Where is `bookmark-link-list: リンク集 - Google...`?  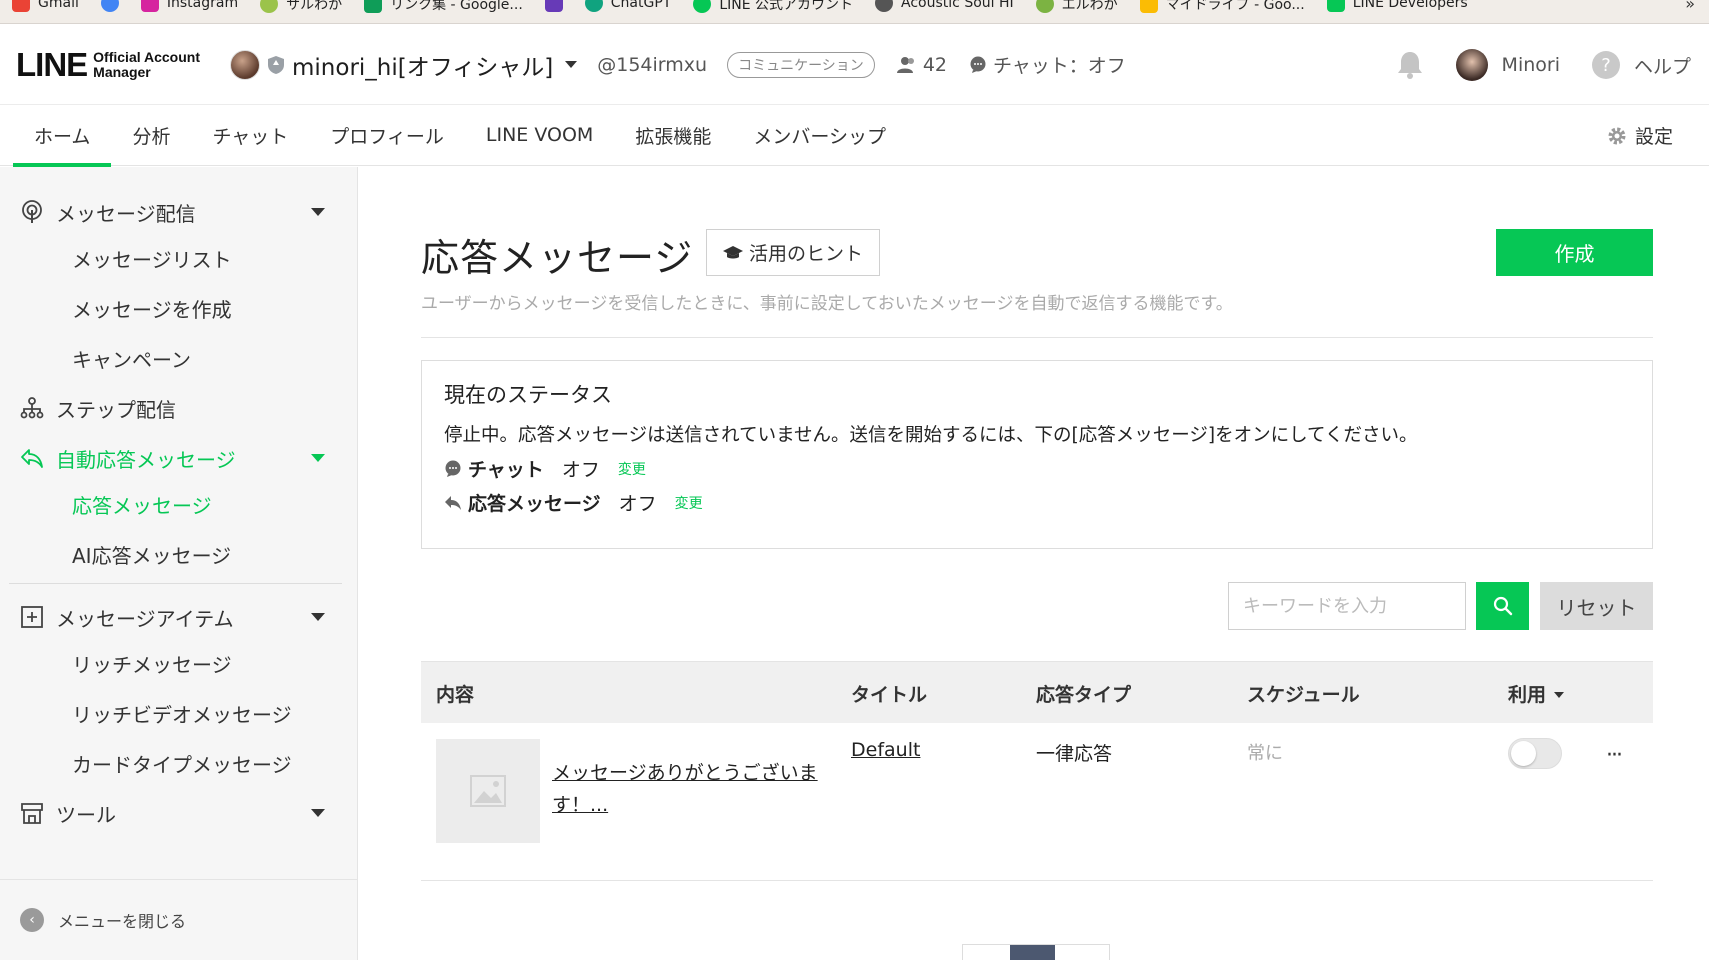
bookmark-link-list: リンク集 - Google... is located at coordinates (442, 7).